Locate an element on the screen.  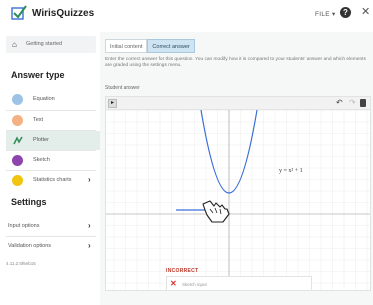
sidebar-item-statistics-charts: Statistics charts › is located at coordinates (53, 180).